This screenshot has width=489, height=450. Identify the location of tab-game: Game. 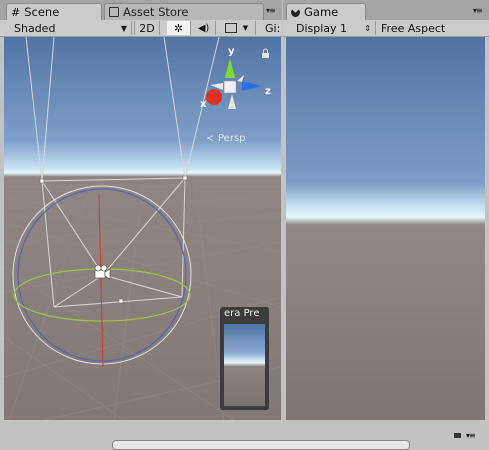
(326, 11).